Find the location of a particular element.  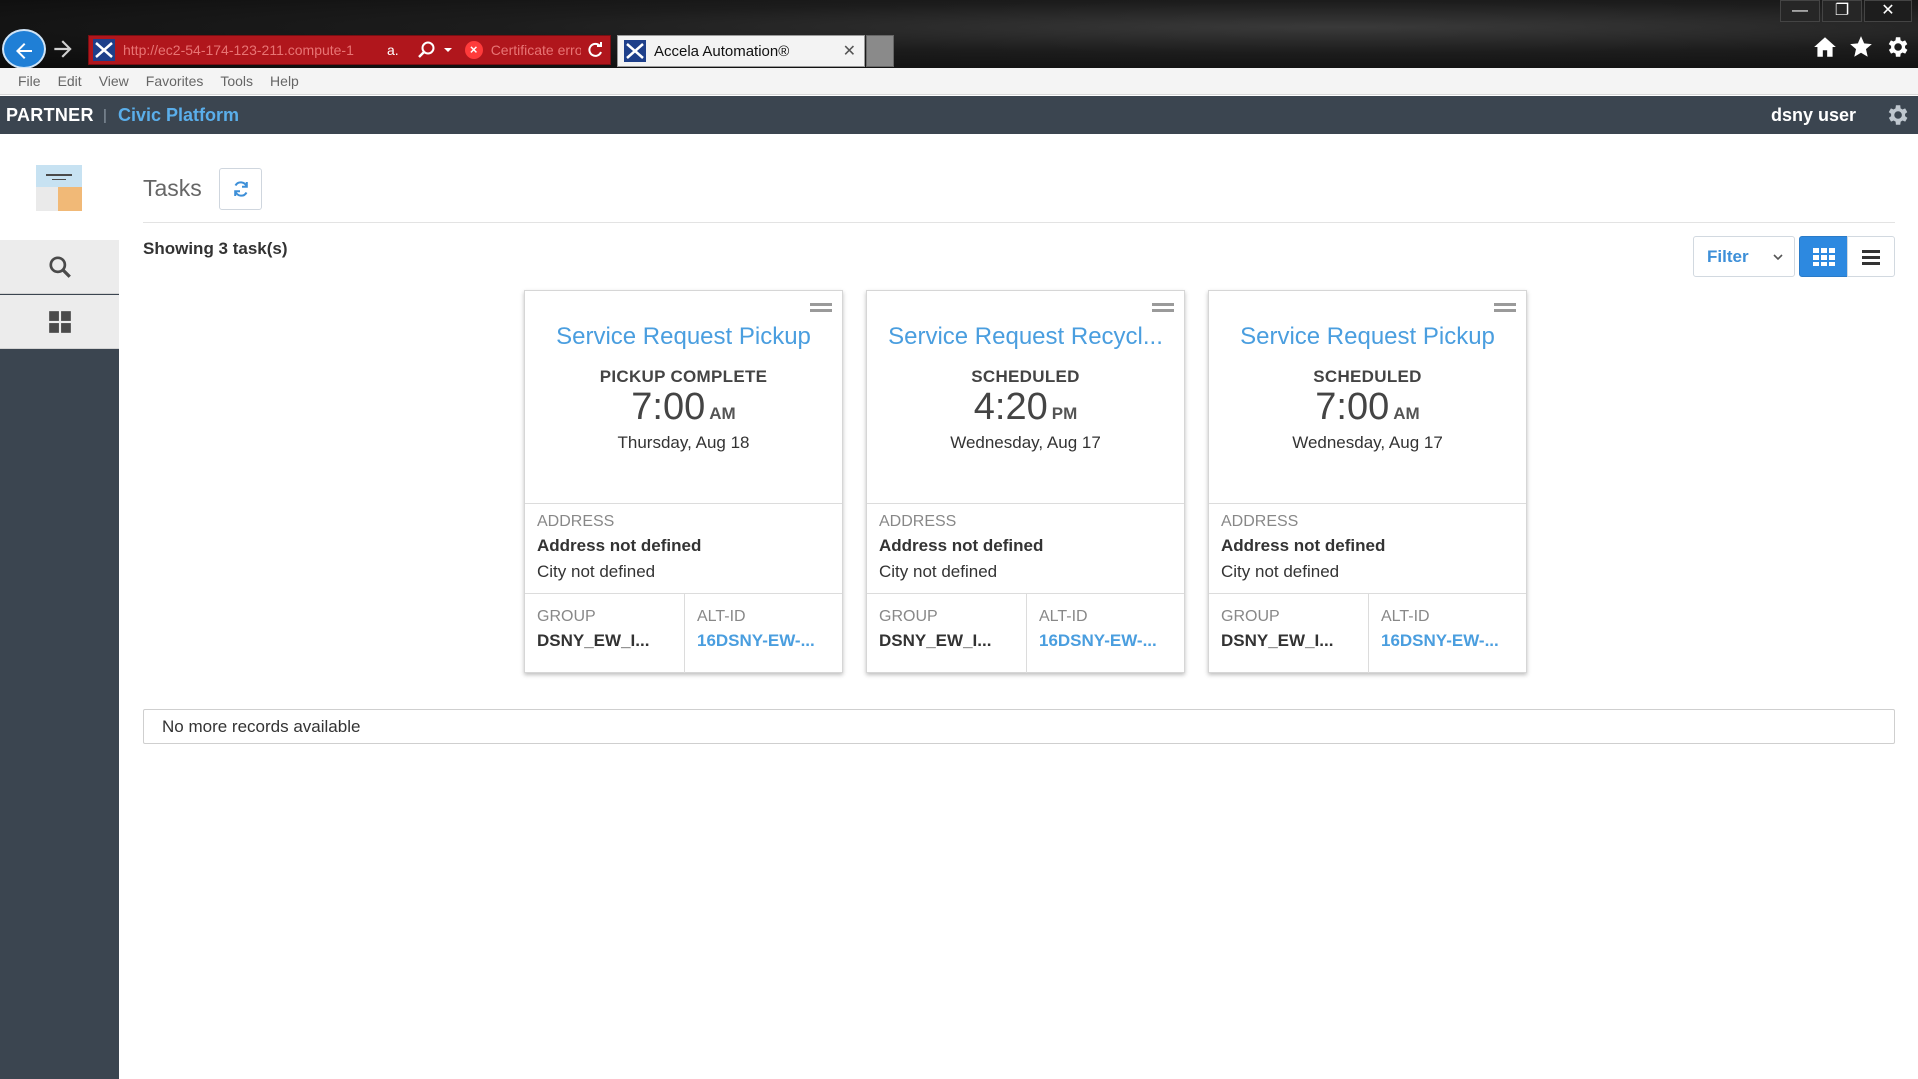

brand-label: PARTNER is located at coordinates (50, 115).